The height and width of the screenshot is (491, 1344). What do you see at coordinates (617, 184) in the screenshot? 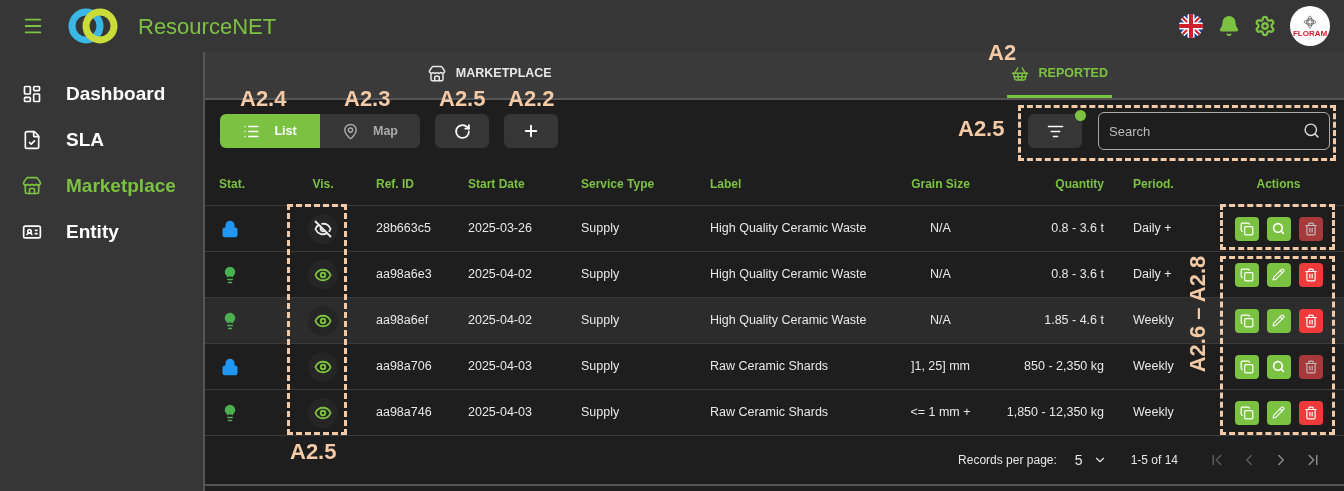
I see `column-header: Service Type` at bounding box center [617, 184].